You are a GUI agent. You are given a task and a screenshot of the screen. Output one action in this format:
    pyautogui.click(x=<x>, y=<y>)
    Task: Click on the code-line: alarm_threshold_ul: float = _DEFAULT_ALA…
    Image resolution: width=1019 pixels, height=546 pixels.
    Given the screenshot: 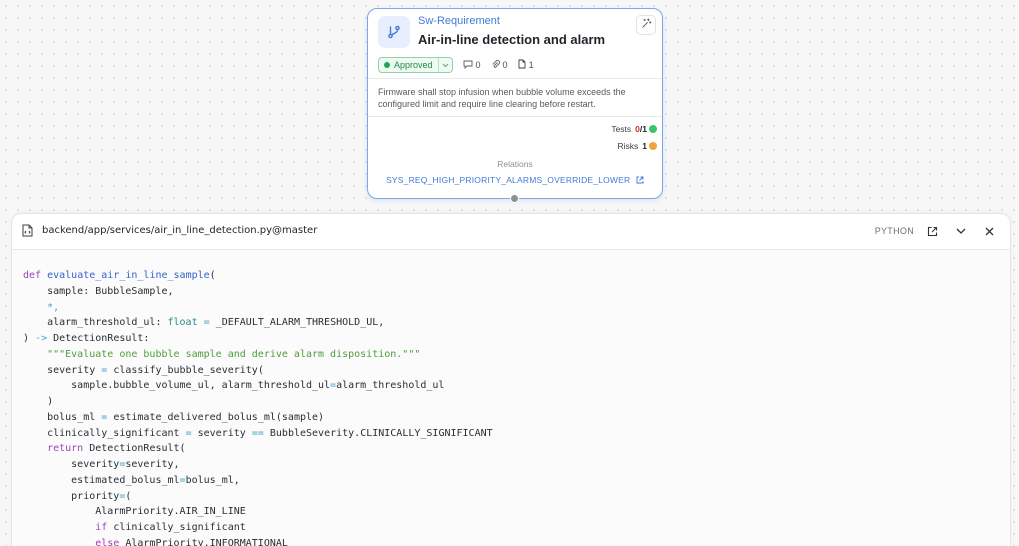 What is the action you would take?
    pyautogui.click(x=258, y=323)
    